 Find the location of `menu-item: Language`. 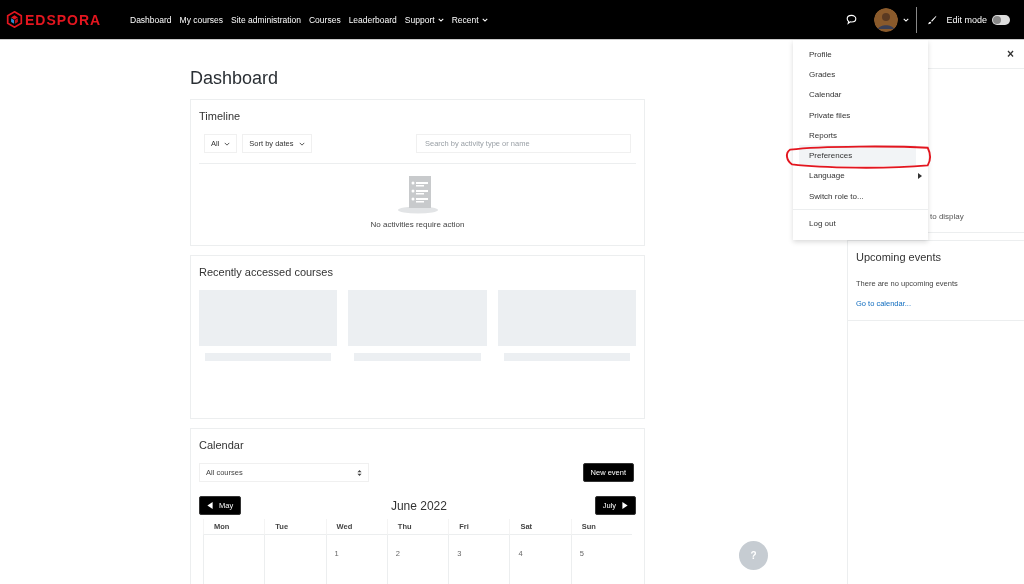

menu-item: Language is located at coordinates (860, 176).